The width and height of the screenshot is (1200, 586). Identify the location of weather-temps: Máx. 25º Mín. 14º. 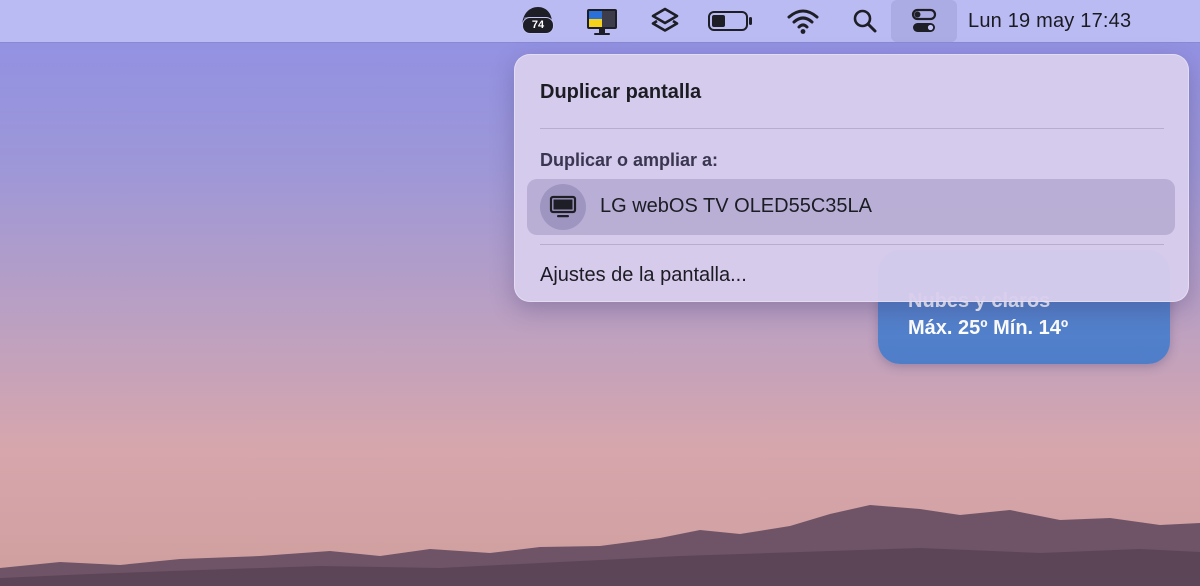
(988, 328).